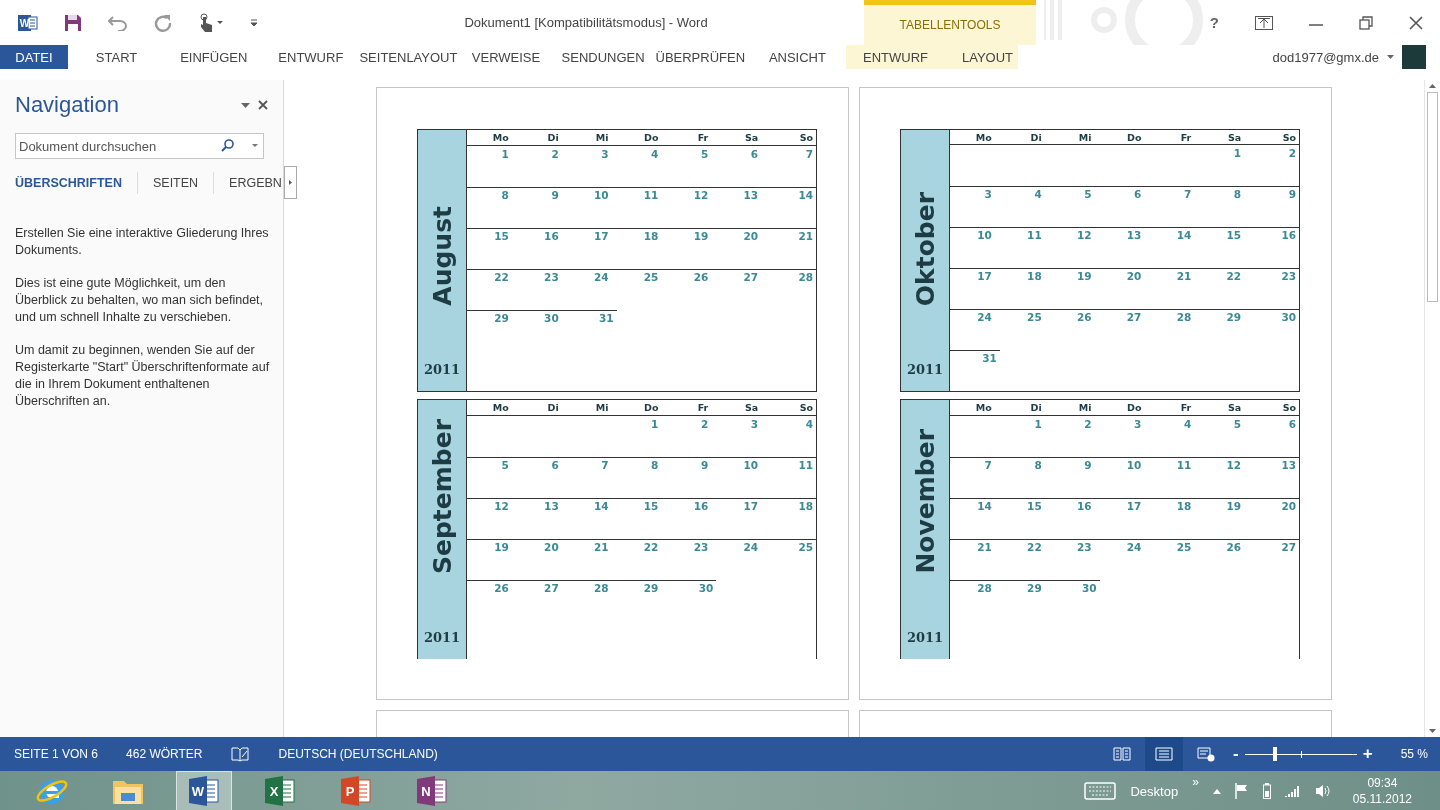  What do you see at coordinates (280, 790) in the screenshot?
I see `taskbar-app-button: X` at bounding box center [280, 790].